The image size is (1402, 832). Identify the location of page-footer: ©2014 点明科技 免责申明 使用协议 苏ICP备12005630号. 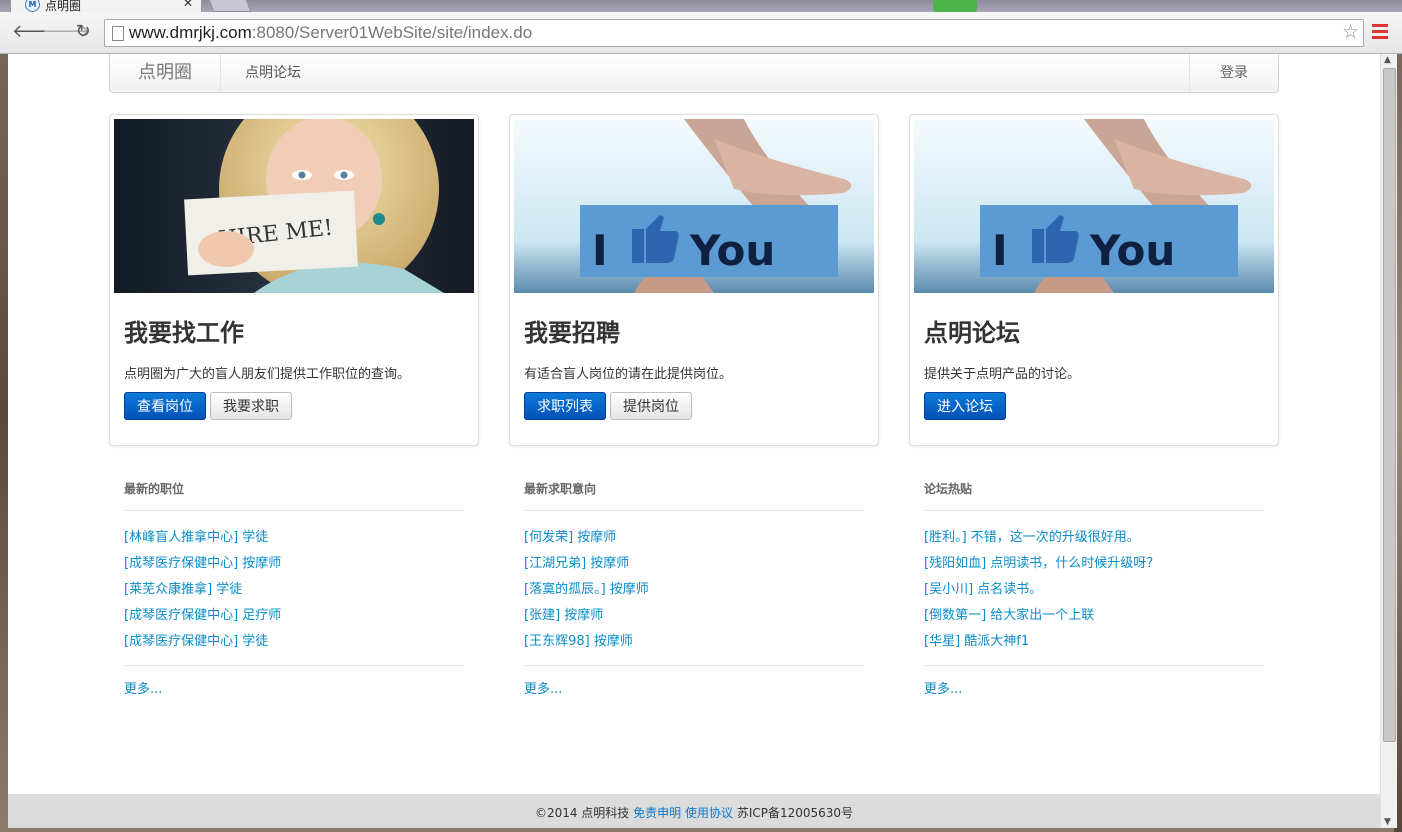
(694, 811).